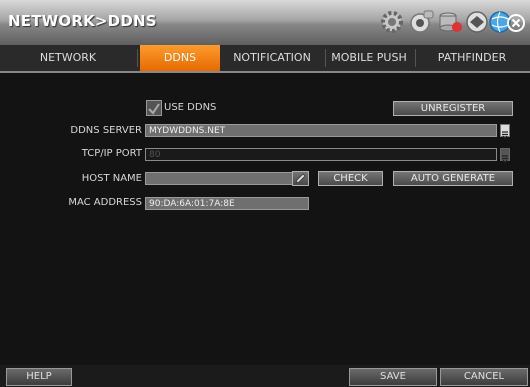 The height and width of the screenshot is (387, 530). I want to click on host-name-label: HOST NAME, so click(111, 178).